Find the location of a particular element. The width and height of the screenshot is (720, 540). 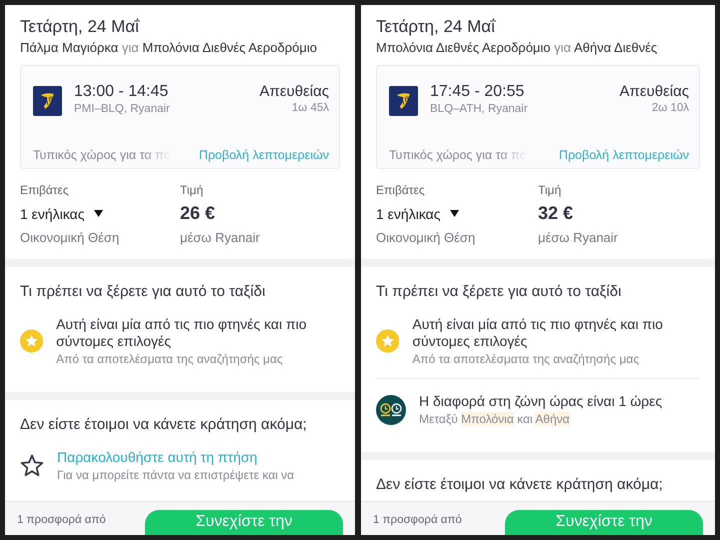

watch-flight-link: Παρακολουθήστε αυτή τη πτήση is located at coordinates (175, 457).